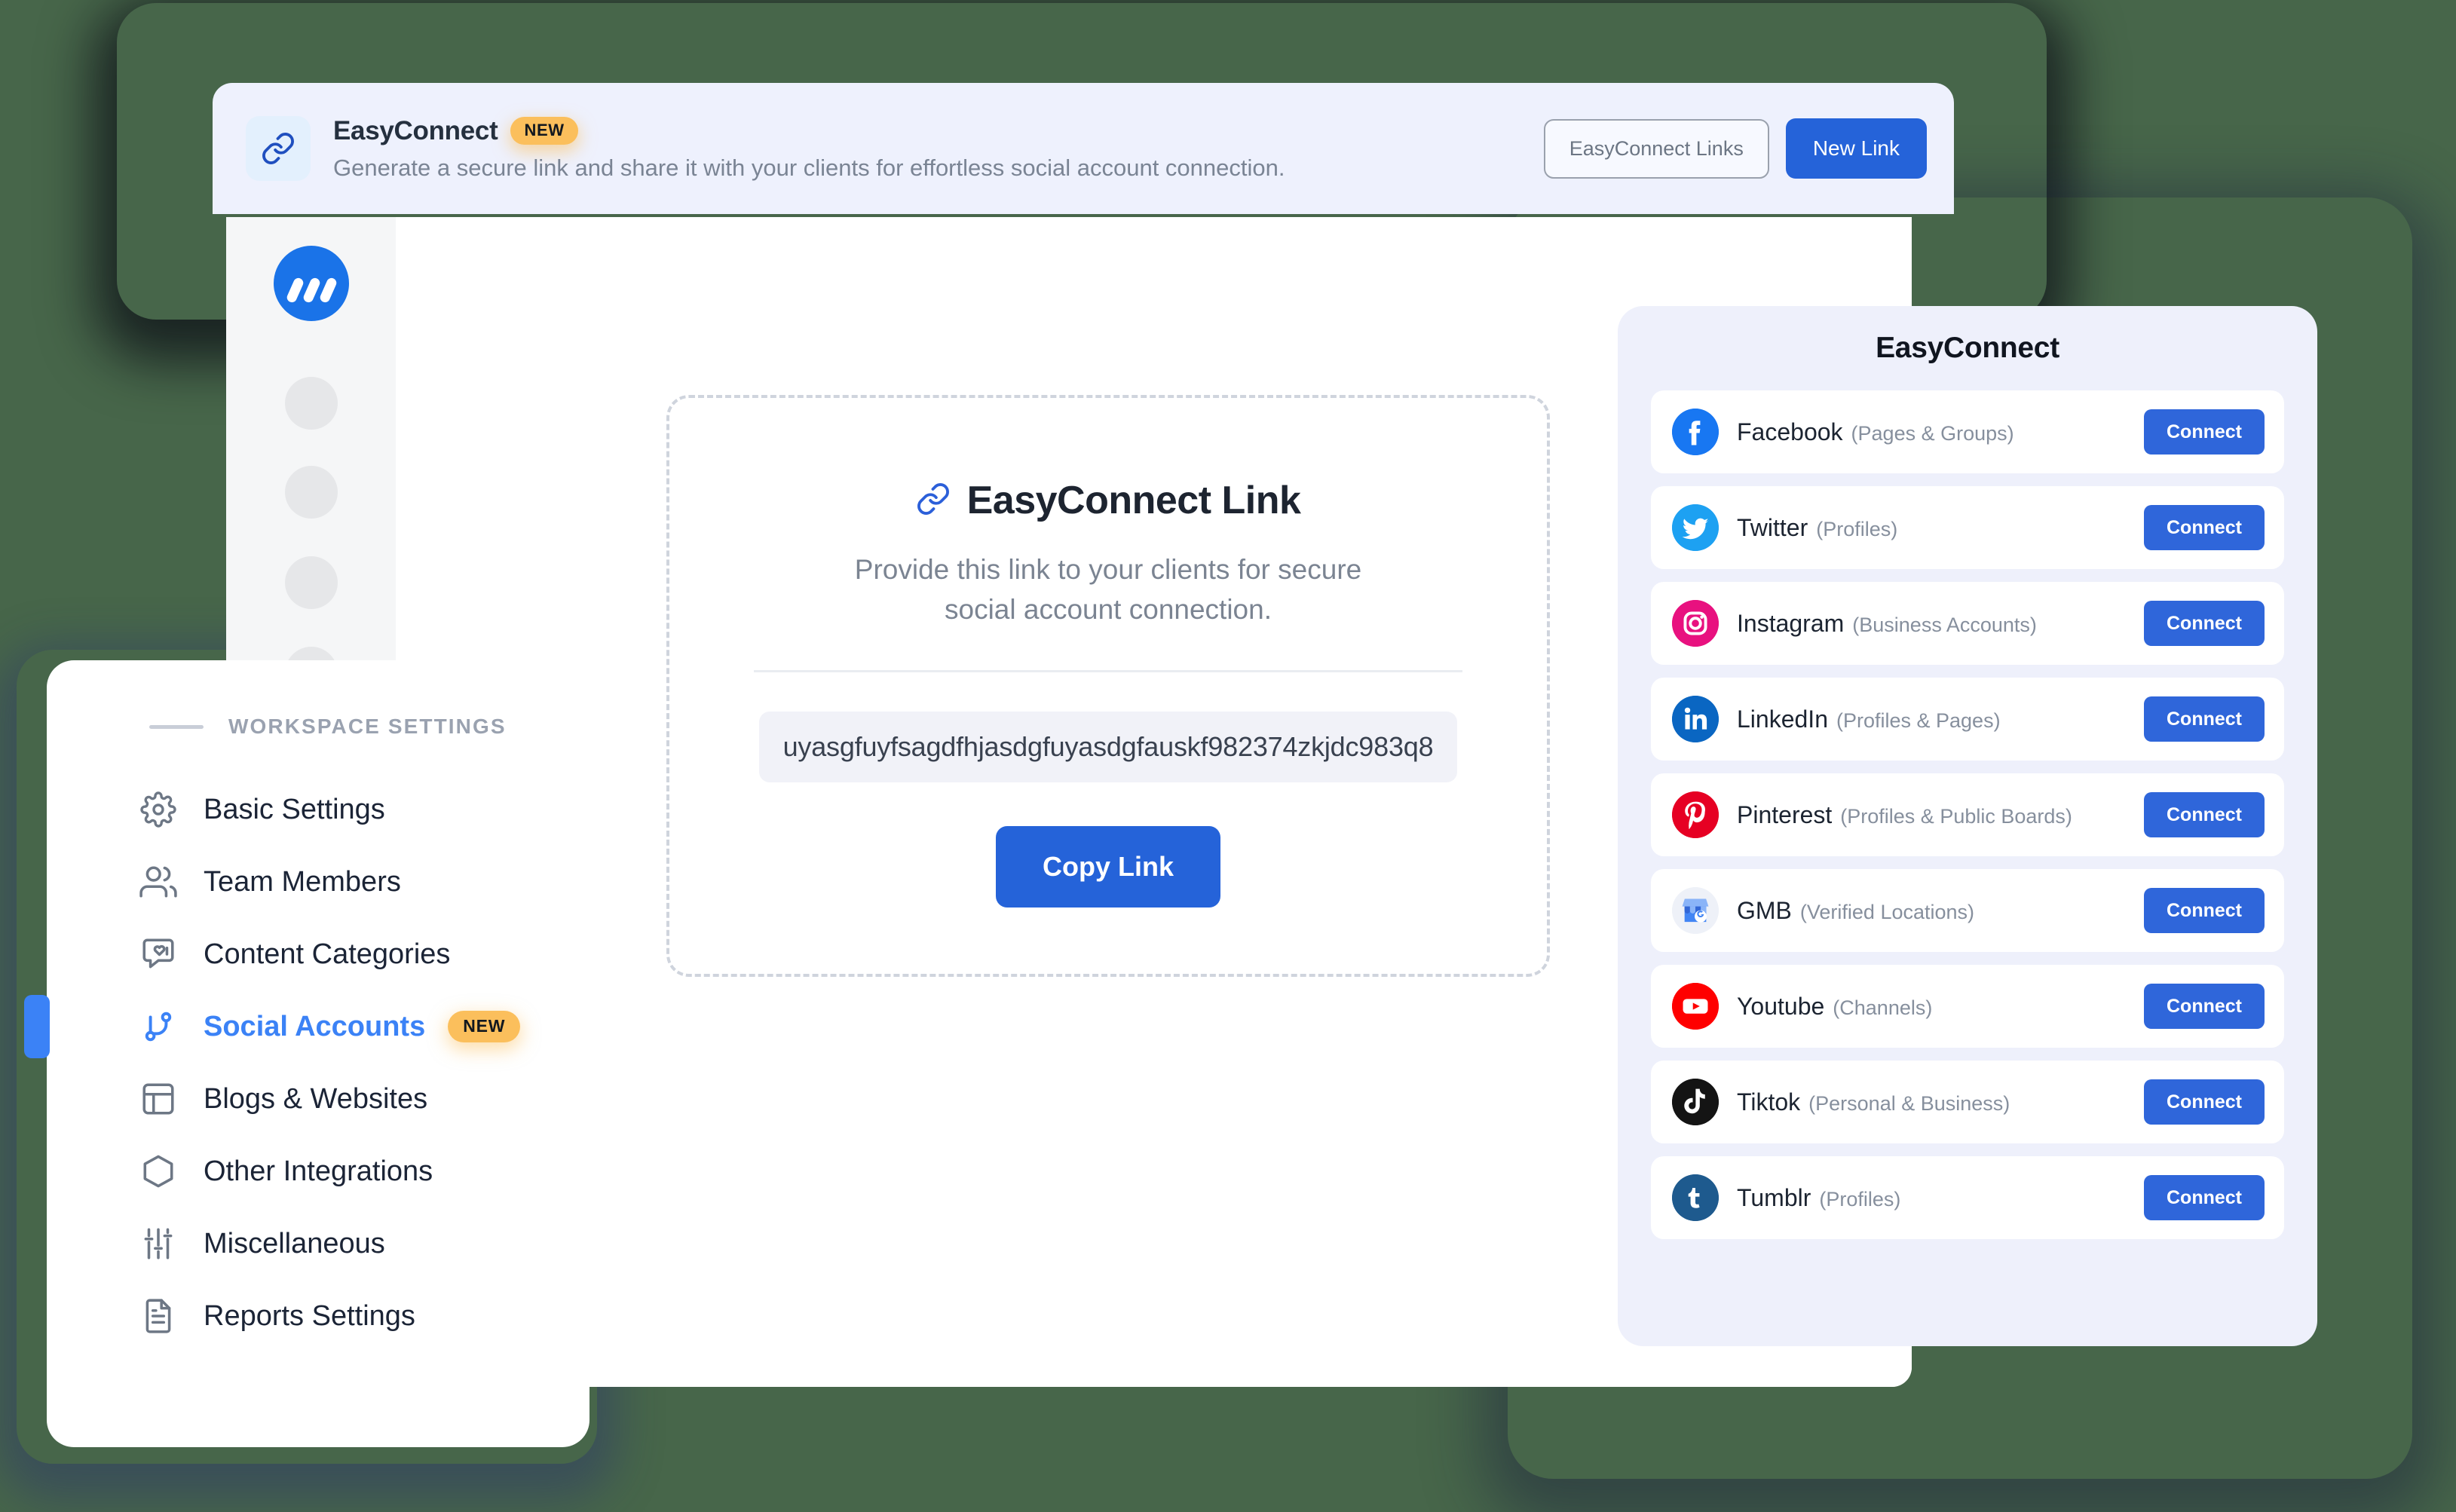 The height and width of the screenshot is (1512, 2456). What do you see at coordinates (1791, 623) in the screenshot?
I see `platform-name: Instagram` at bounding box center [1791, 623].